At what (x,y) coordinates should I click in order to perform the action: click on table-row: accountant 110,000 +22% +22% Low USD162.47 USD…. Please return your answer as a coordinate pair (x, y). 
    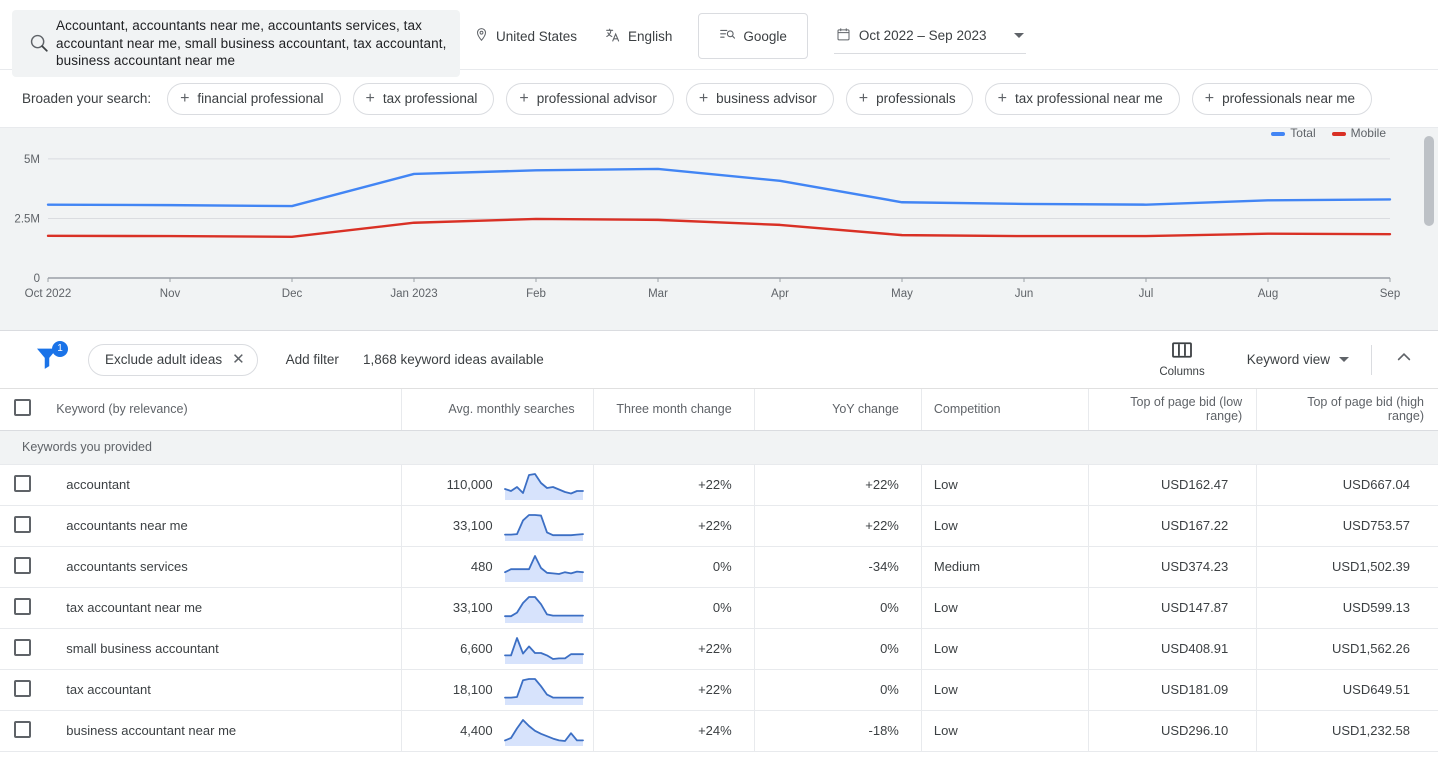
    Looking at the image, I should click on (719, 485).